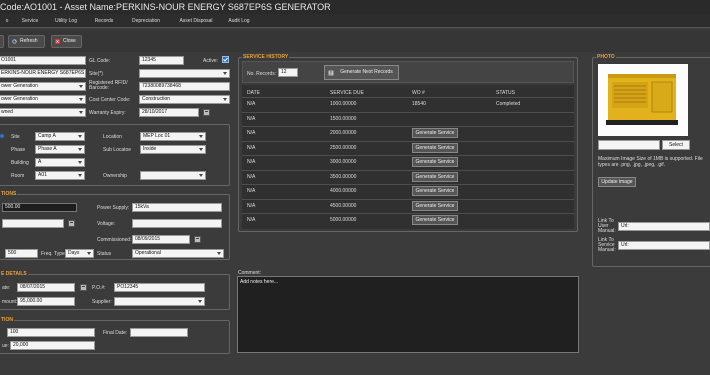 The height and width of the screenshot is (375, 710). Describe the element at coordinates (57, 41) in the screenshot. I see `close-icon` at that location.